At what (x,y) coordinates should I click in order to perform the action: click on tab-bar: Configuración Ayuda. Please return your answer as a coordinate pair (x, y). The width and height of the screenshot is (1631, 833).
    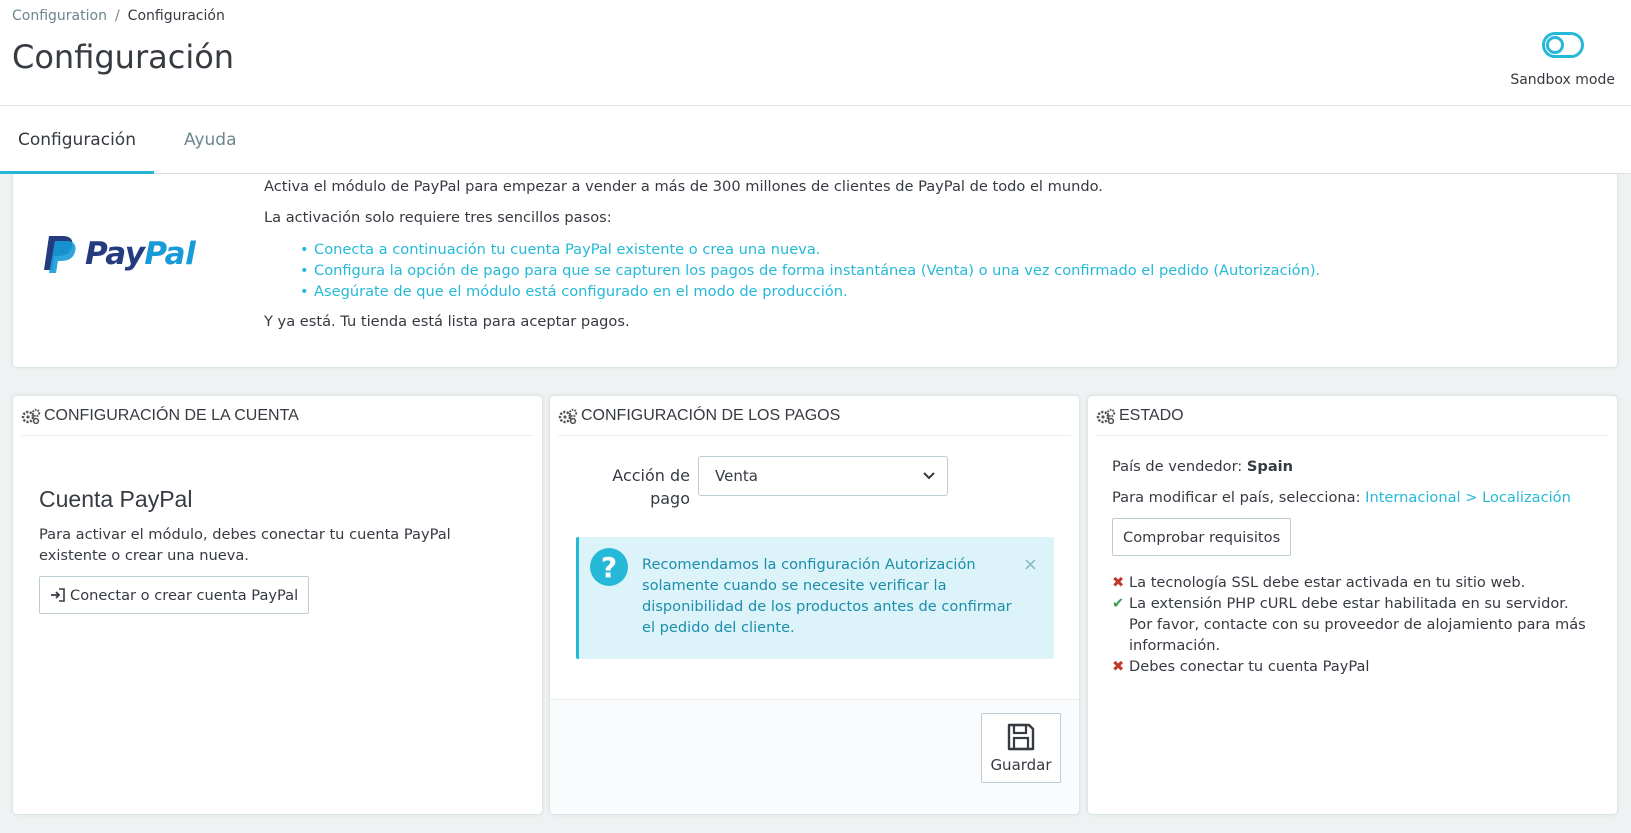
    Looking at the image, I should click on (815, 140).